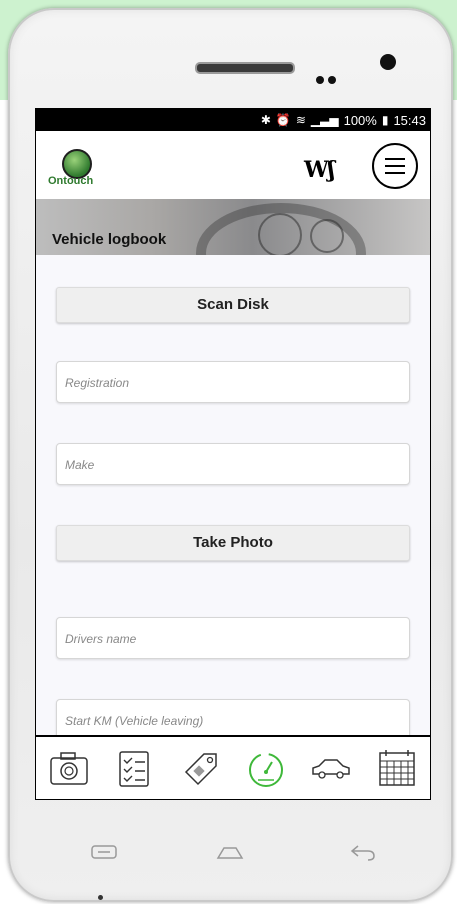 This screenshot has width=457, height=904. I want to click on speedometer-icon, so click(265, 770).